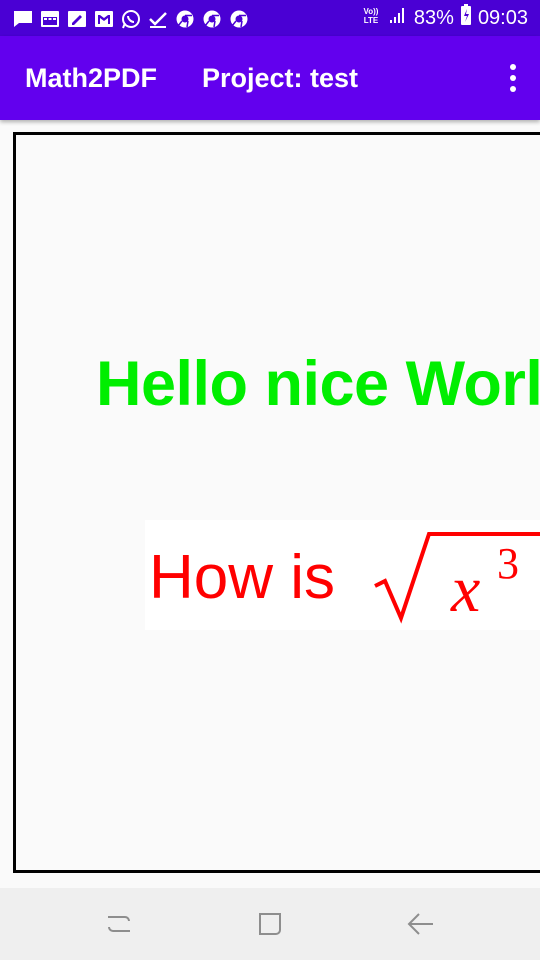 The image size is (540, 960). I want to click on home-icon, so click(270, 924).